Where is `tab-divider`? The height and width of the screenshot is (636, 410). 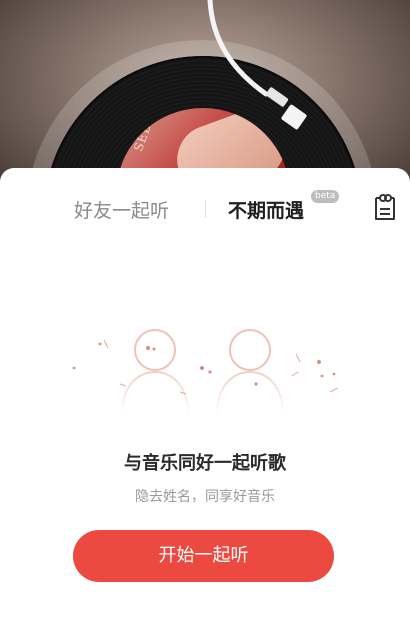 tab-divider is located at coordinates (205, 209).